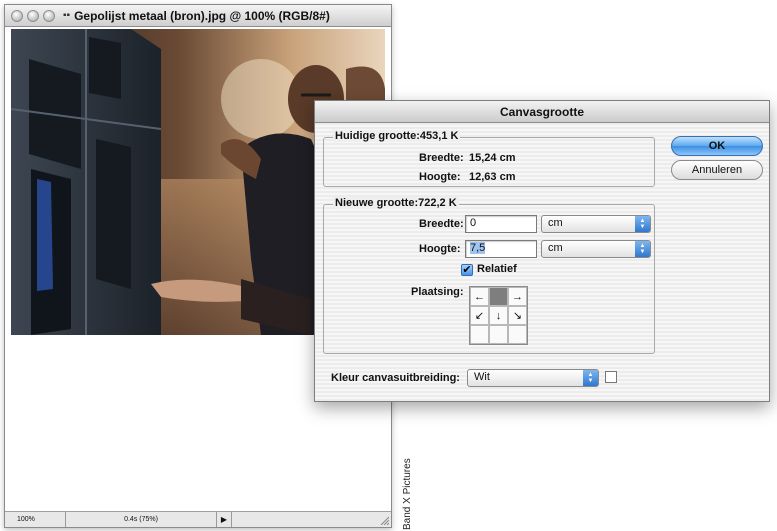  I want to click on anchor-top-right-arrow-icon: →, so click(517, 296).